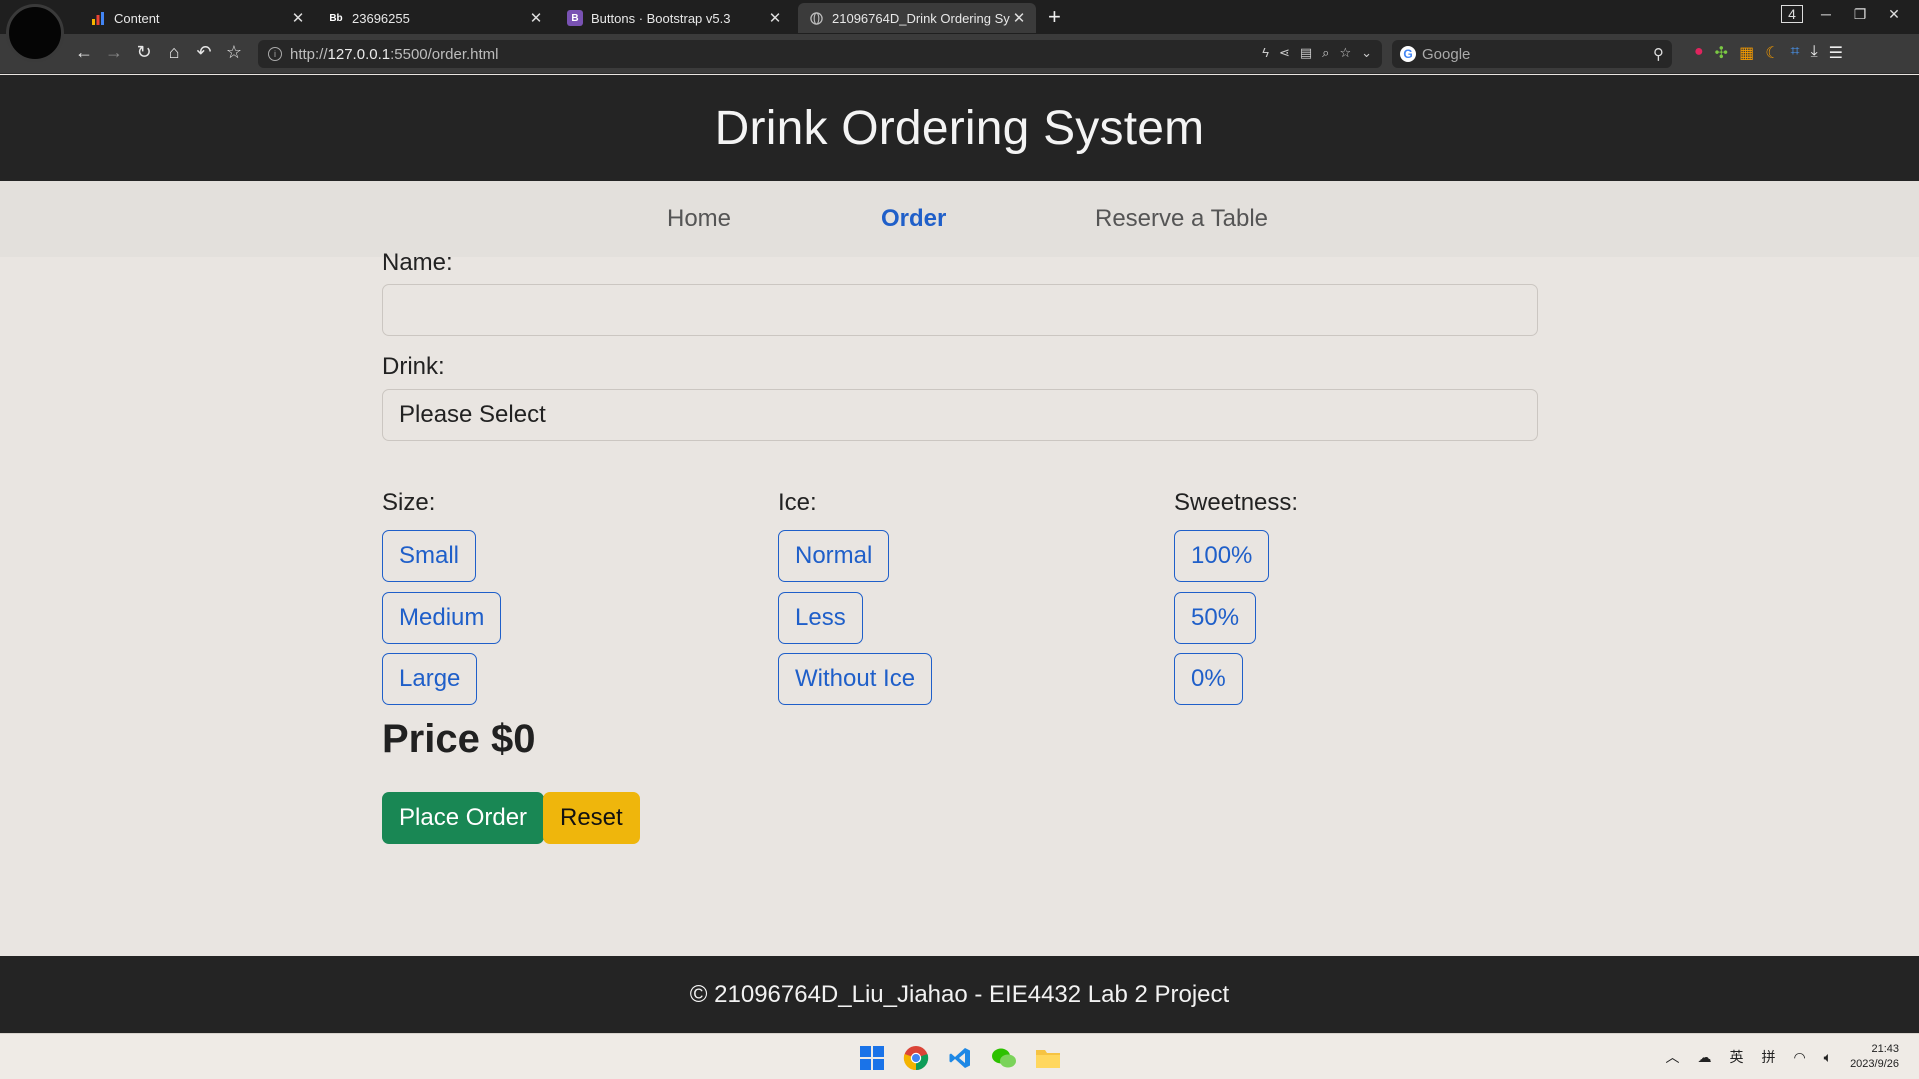  Describe the element at coordinates (174, 52) in the screenshot. I see `home-icon: ⌂` at that location.